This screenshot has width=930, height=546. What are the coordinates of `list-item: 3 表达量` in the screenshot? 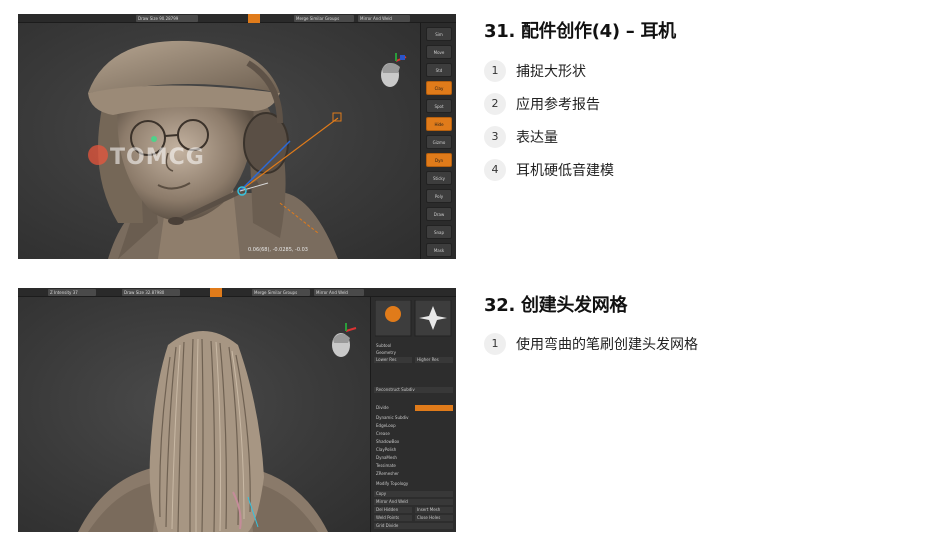 It's located at (549, 137).